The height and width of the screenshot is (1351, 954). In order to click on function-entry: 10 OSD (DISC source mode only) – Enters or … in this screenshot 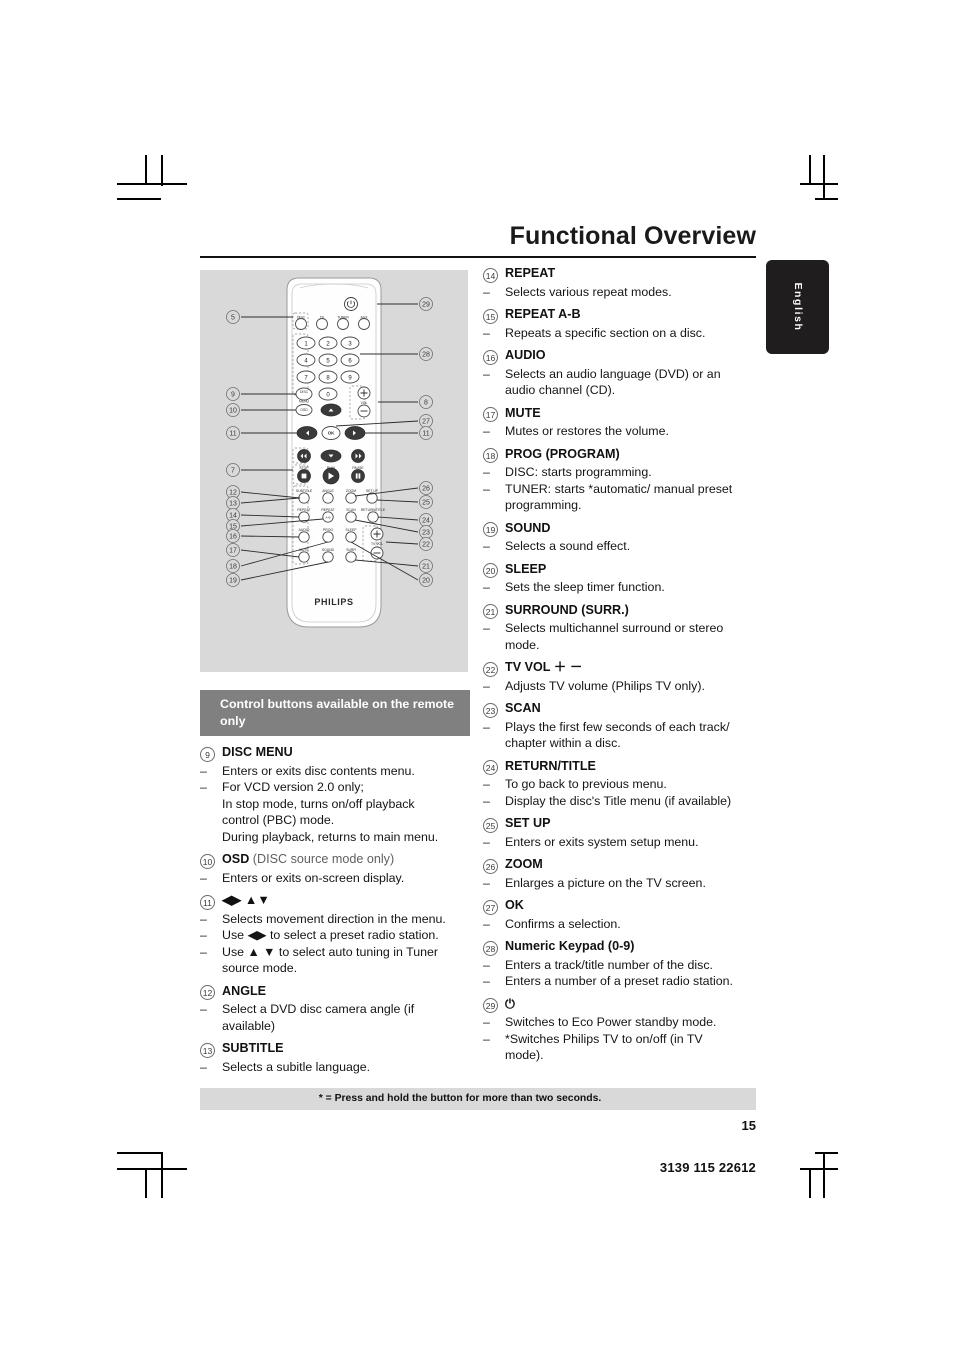, I will do `click(335, 869)`.